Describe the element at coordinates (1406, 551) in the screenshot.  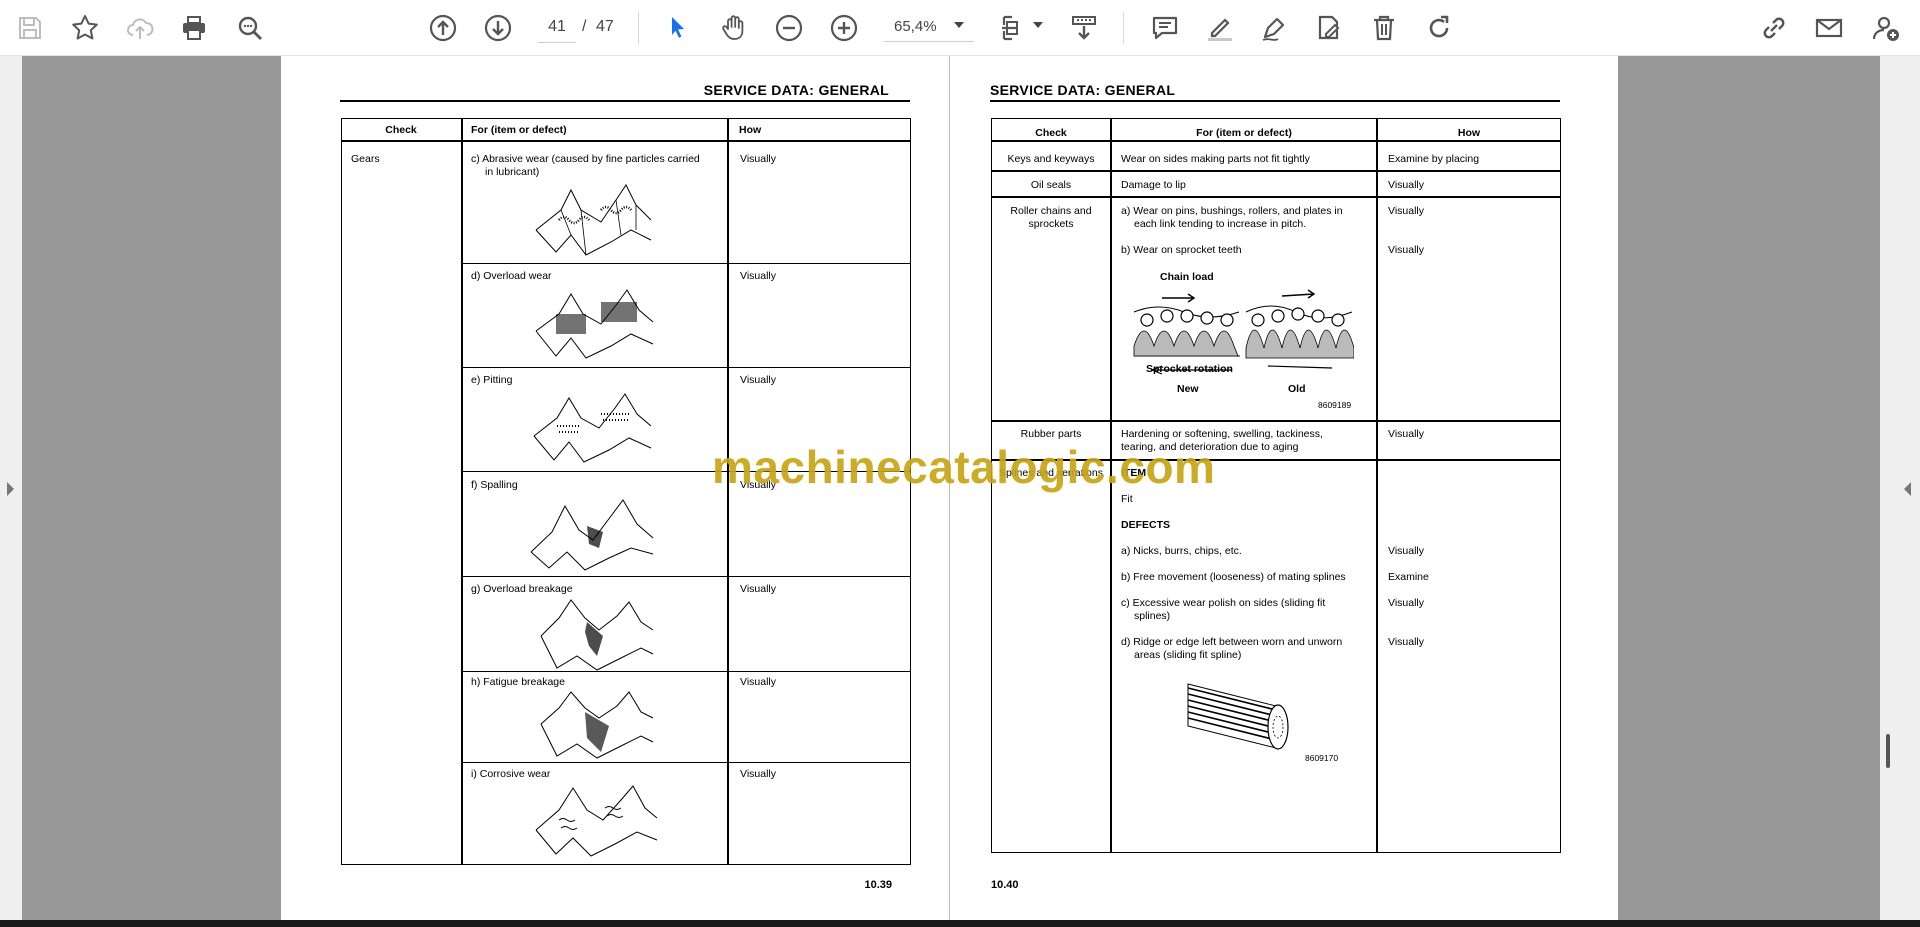
I see `how-nicks: Visually` at that location.